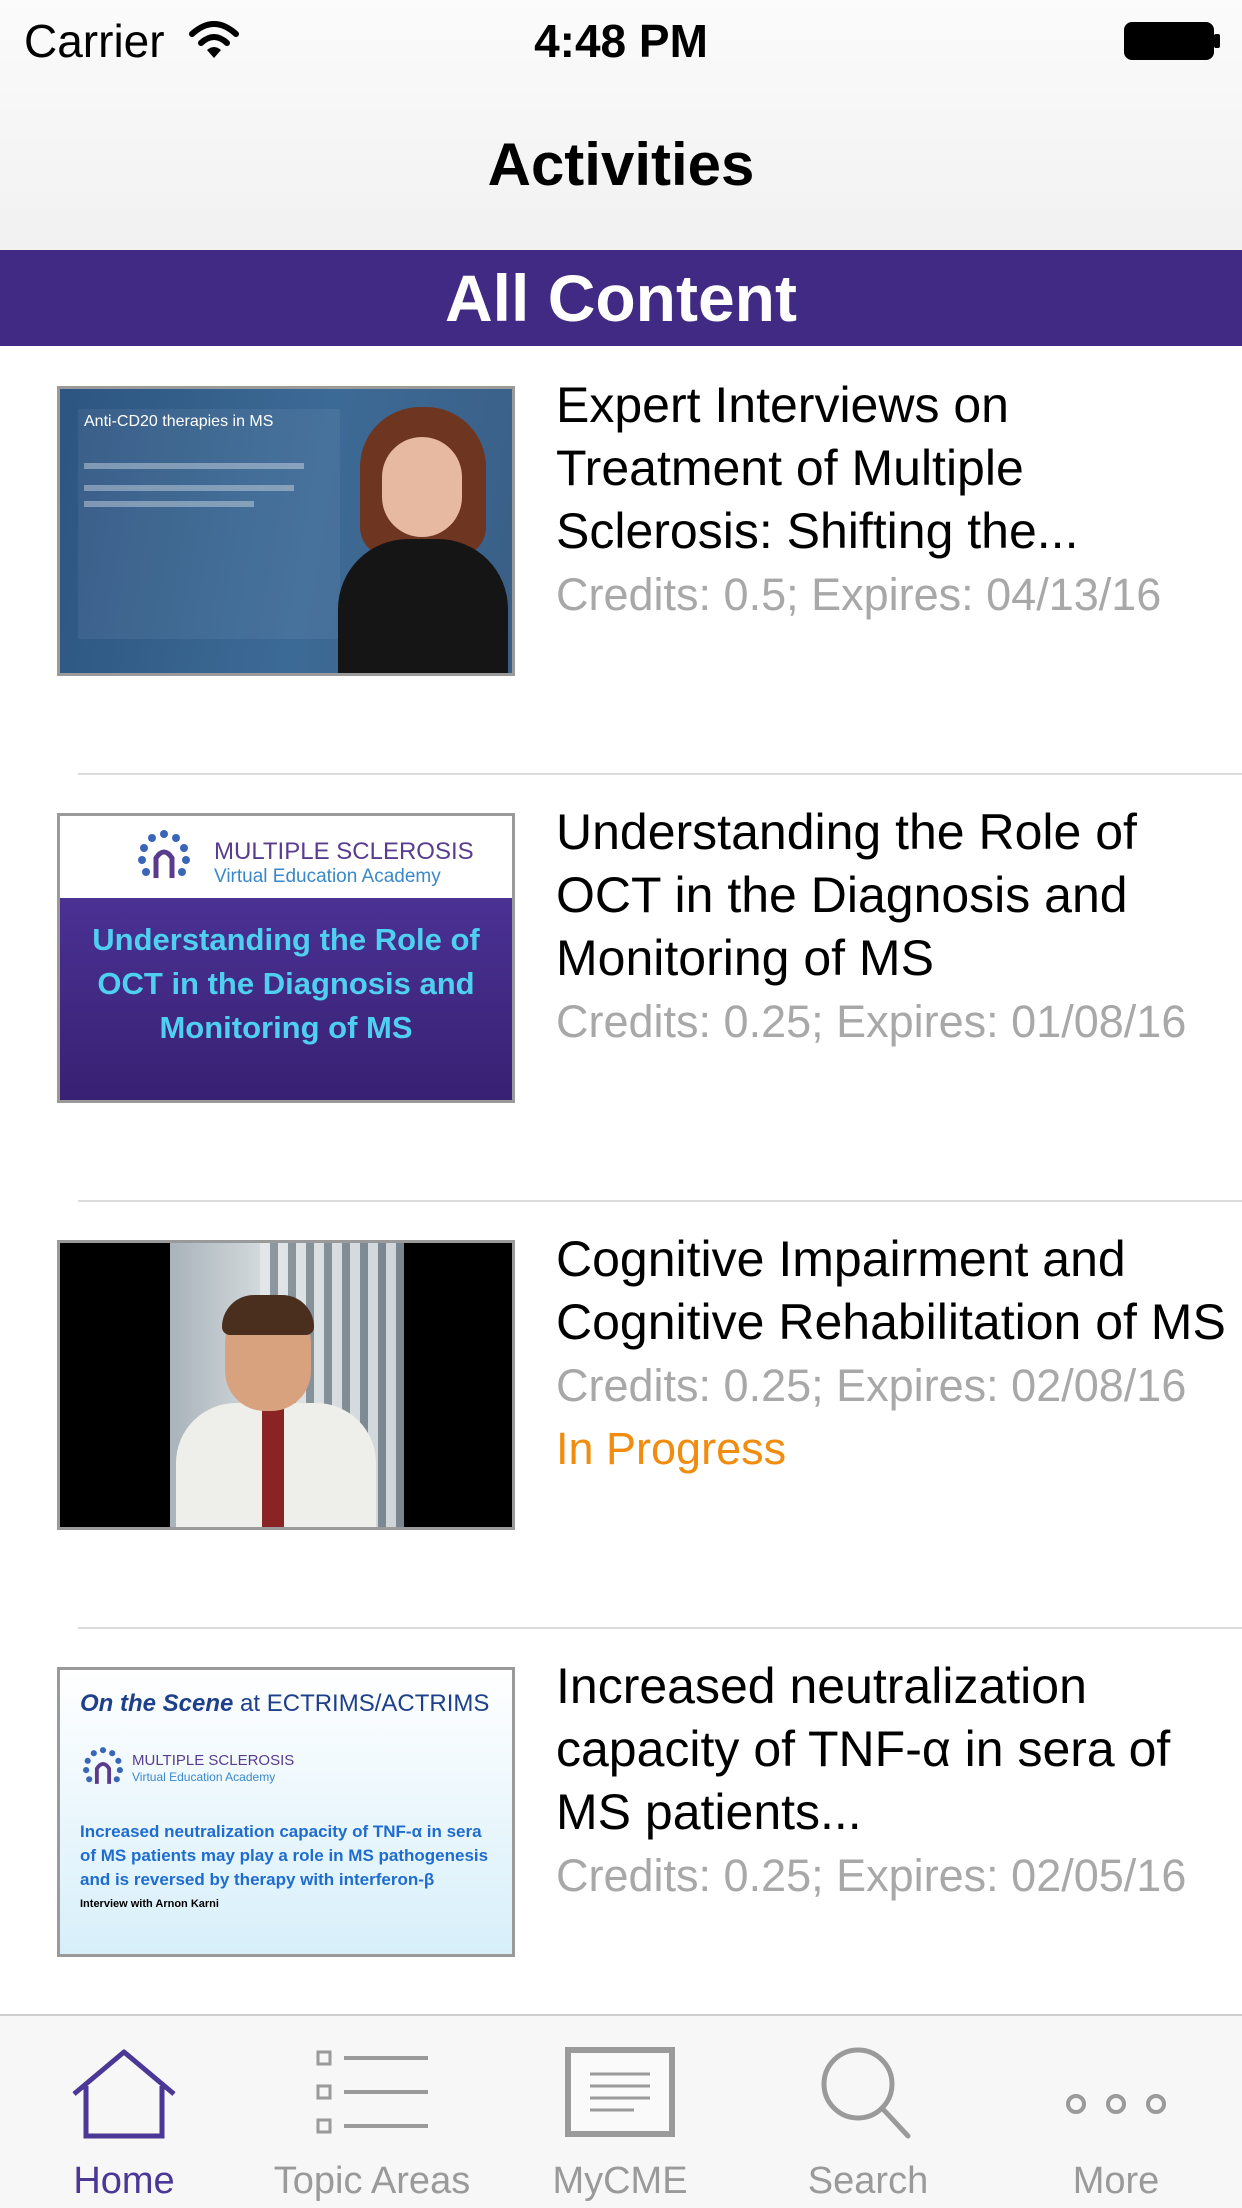 Image resolution: width=1242 pixels, height=2208 pixels. I want to click on thumb-banner: On the Scene at ECTRIMS/ACTRIMS, so click(284, 1704).